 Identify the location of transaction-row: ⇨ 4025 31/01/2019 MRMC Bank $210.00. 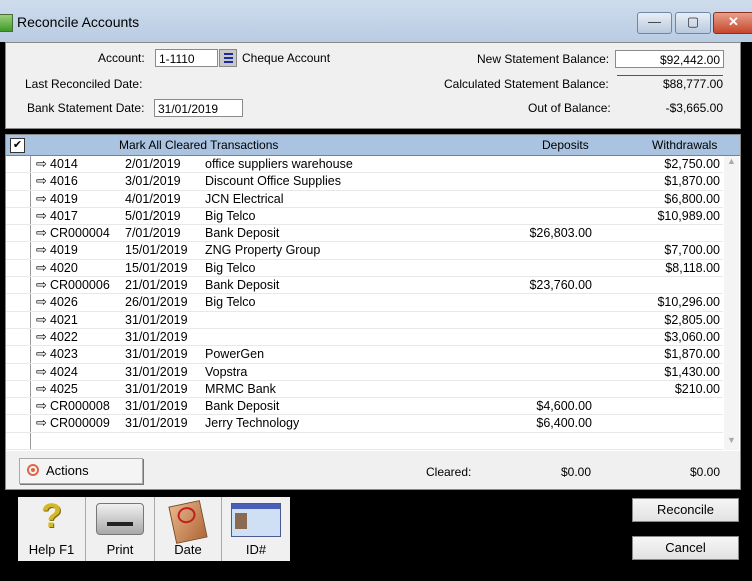
(364, 390).